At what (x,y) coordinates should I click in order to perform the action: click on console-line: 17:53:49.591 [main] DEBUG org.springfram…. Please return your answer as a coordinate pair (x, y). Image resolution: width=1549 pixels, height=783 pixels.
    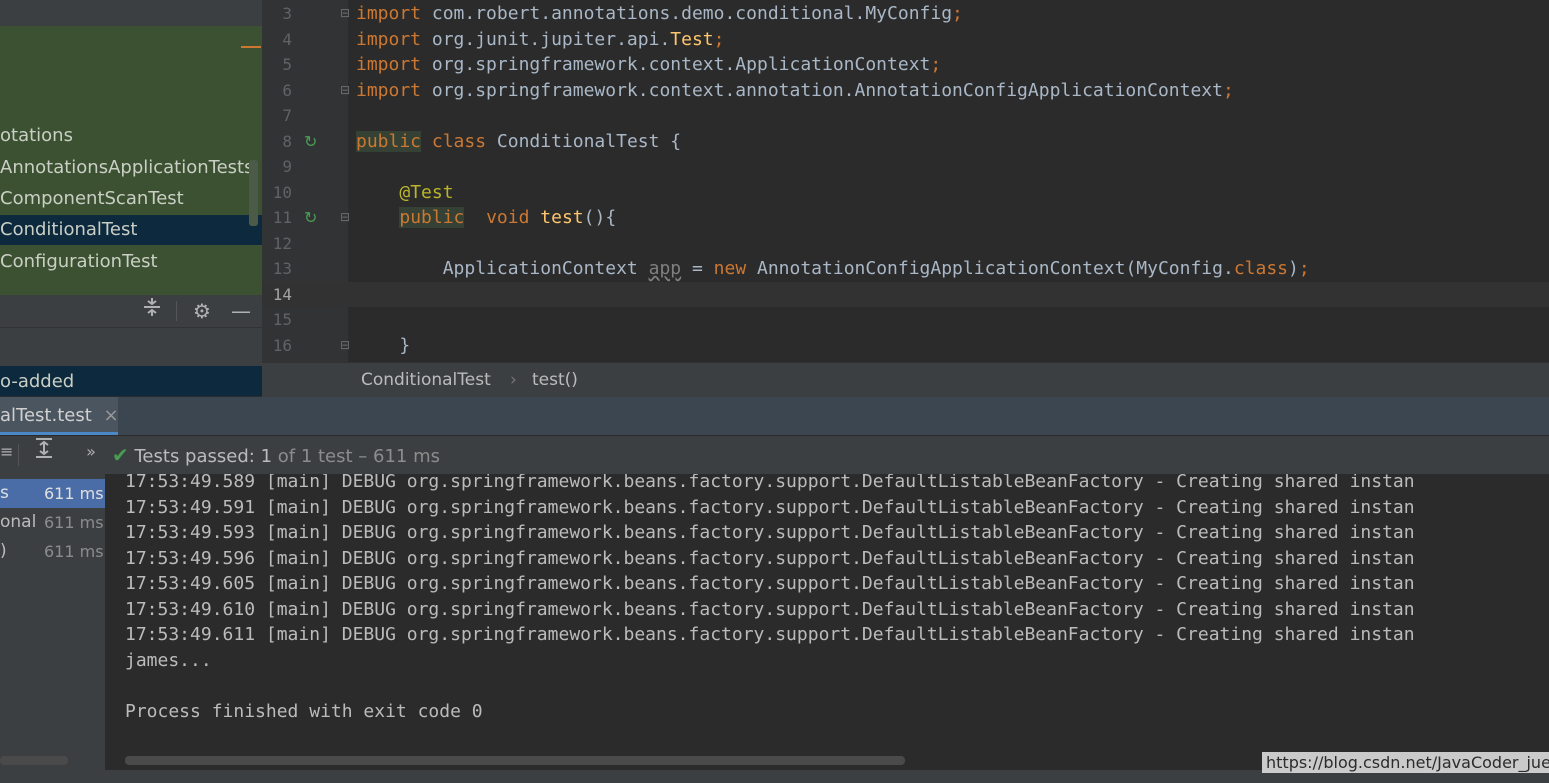
    Looking at the image, I should click on (770, 507).